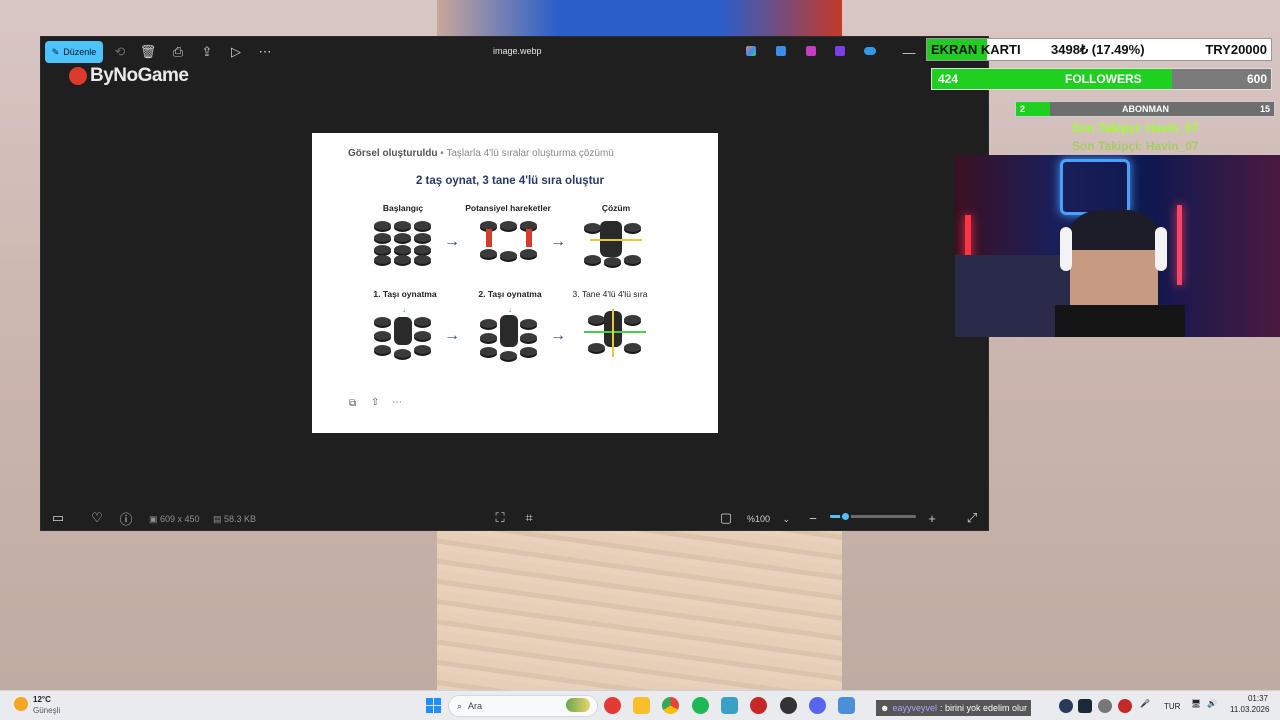 Image resolution: width=1280 pixels, height=720 pixels. I want to click on label-move-3: 3. Tane 4'lü 4'lü sıra, so click(610, 294).